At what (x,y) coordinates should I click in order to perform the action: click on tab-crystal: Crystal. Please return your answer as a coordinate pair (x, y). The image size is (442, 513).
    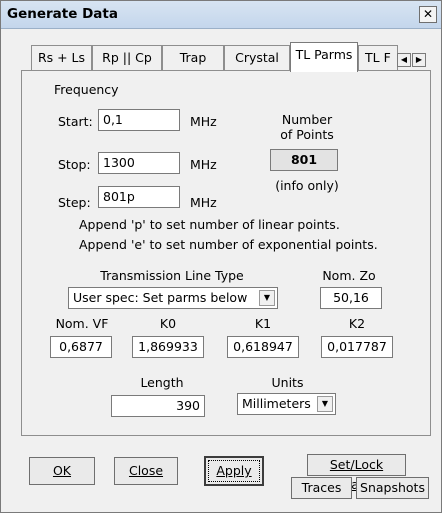
    Looking at the image, I should click on (257, 57).